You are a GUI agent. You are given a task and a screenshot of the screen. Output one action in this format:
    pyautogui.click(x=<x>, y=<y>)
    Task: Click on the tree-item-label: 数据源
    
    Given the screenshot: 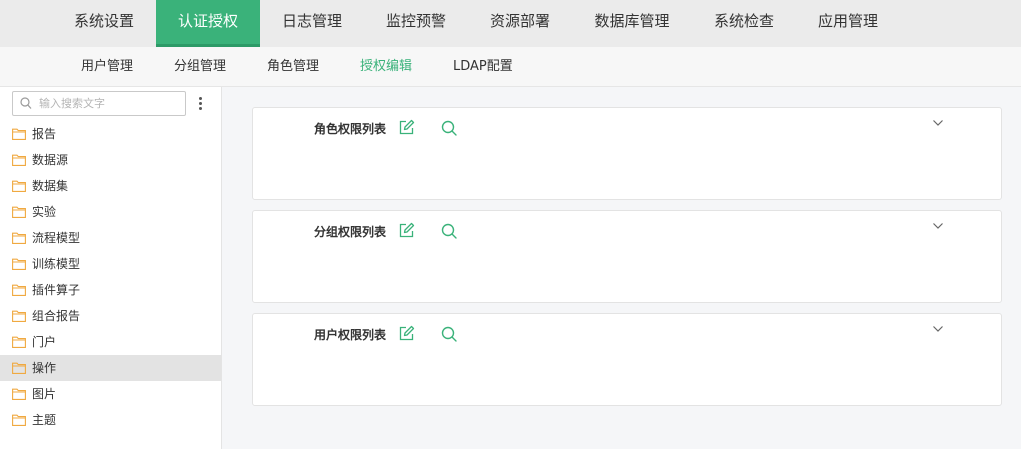 What is the action you would take?
    pyautogui.click(x=50, y=160)
    